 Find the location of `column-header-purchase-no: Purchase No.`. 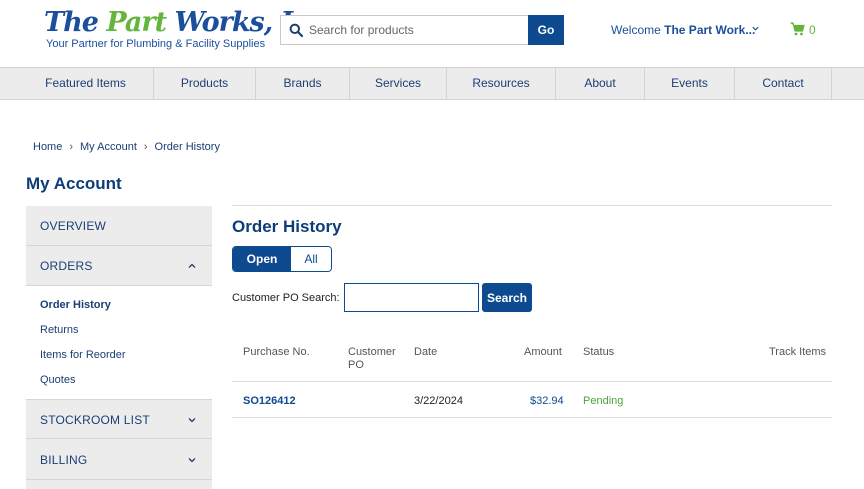

column-header-purchase-no: Purchase No. is located at coordinates (276, 352).